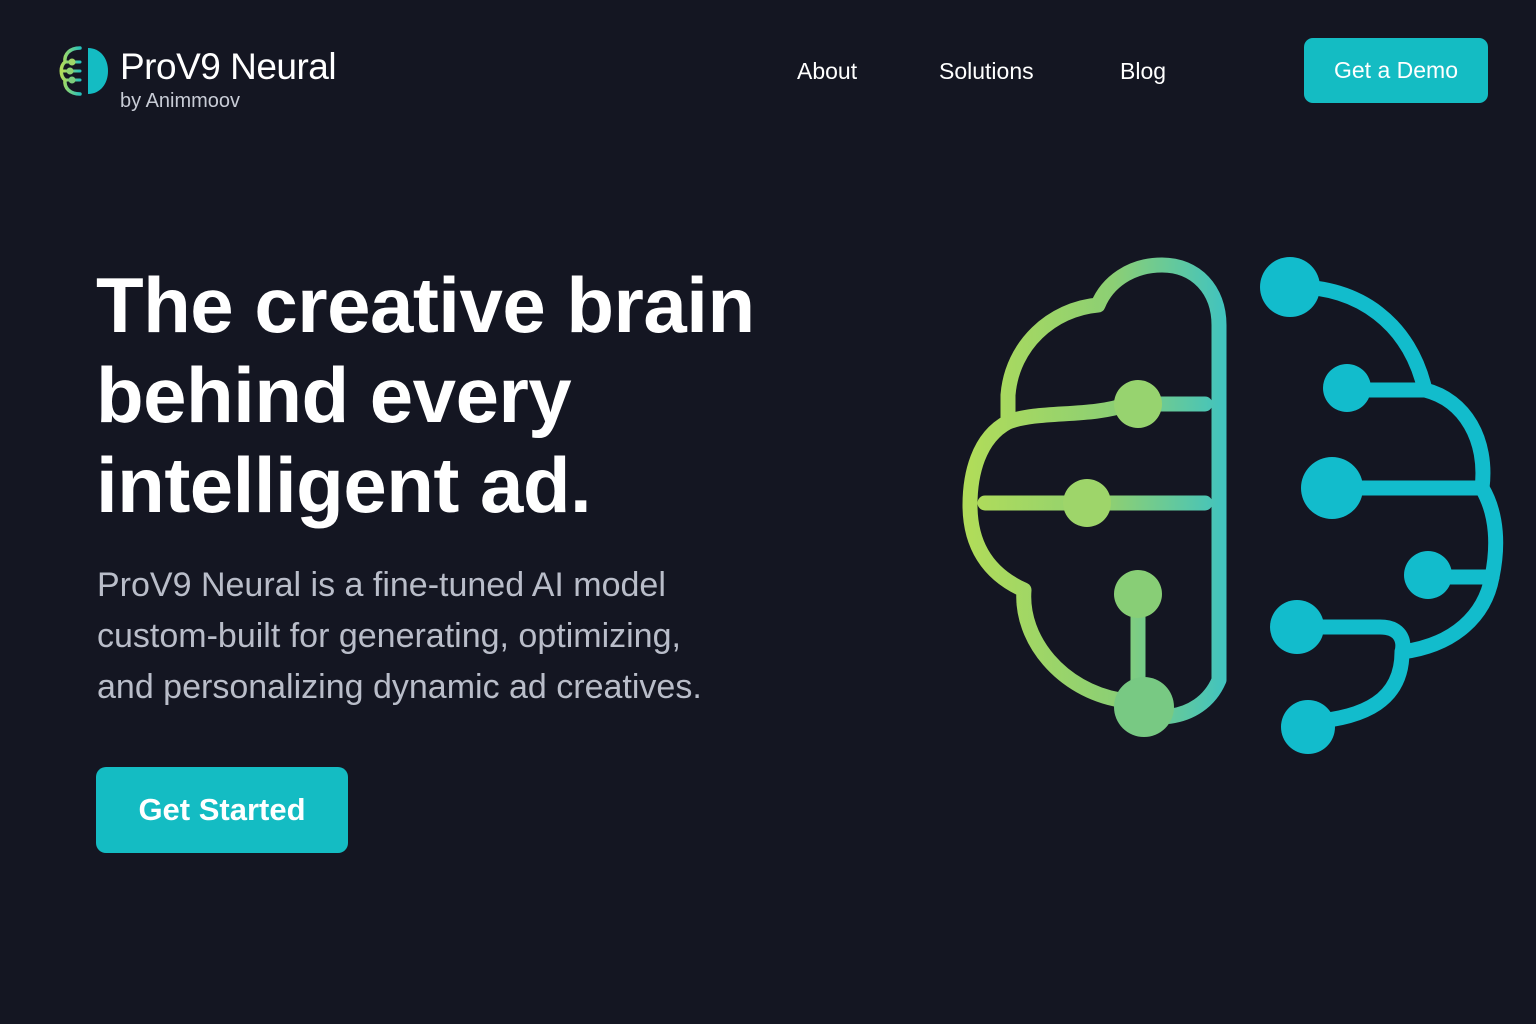 This screenshot has width=1536, height=1024. What do you see at coordinates (344, 485) in the screenshot?
I see `hero-title-line: intelligent ad.` at bounding box center [344, 485].